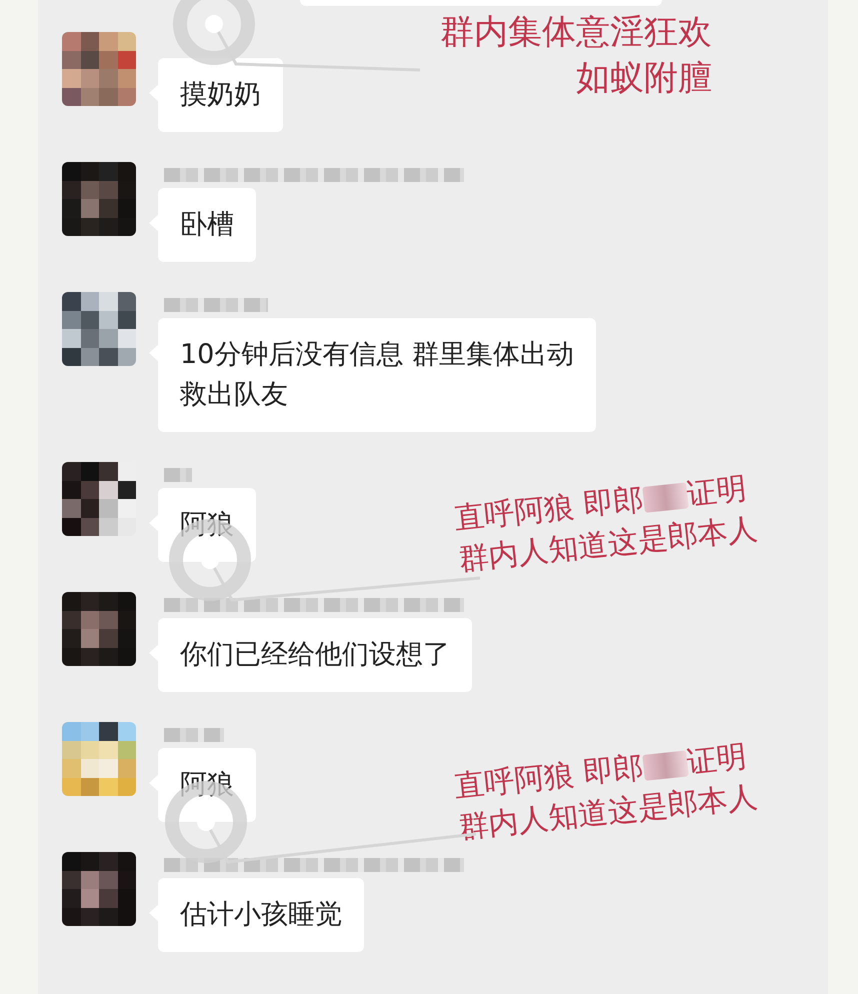 The image size is (858, 994). What do you see at coordinates (377, 375) in the screenshot?
I see `message-bubble: 10分钟后没有信息 群里集体出动 救出队友` at bounding box center [377, 375].